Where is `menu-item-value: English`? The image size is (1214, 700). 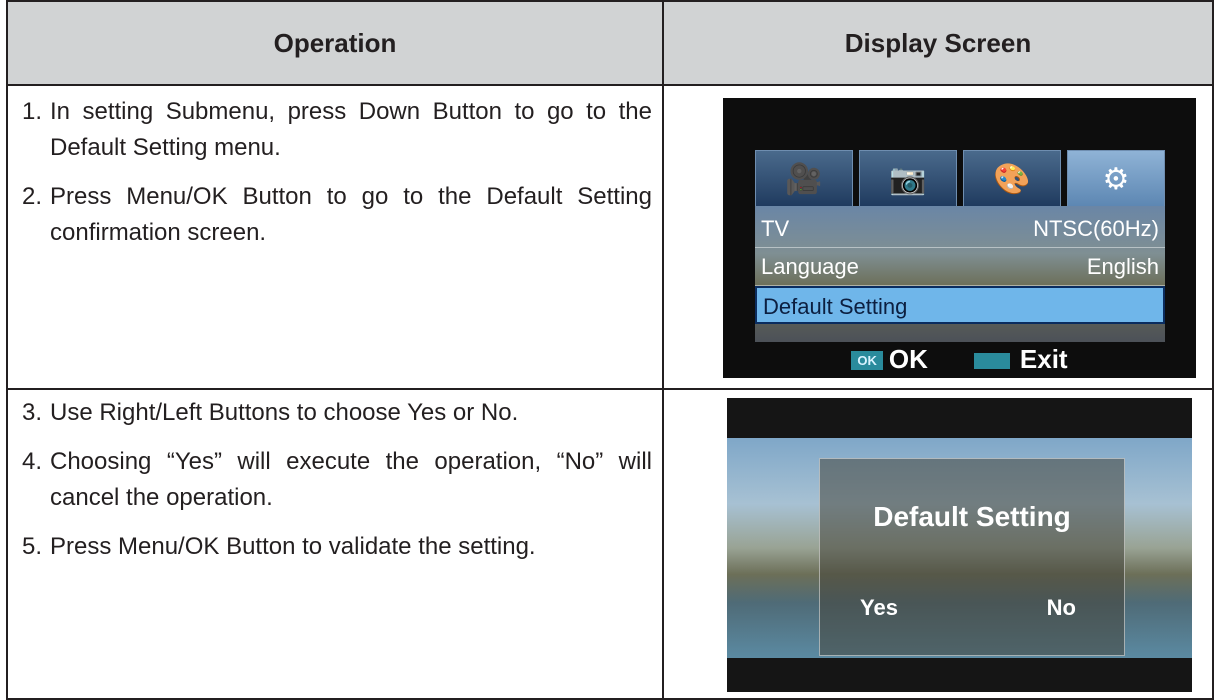 menu-item-value: English is located at coordinates (1122, 266).